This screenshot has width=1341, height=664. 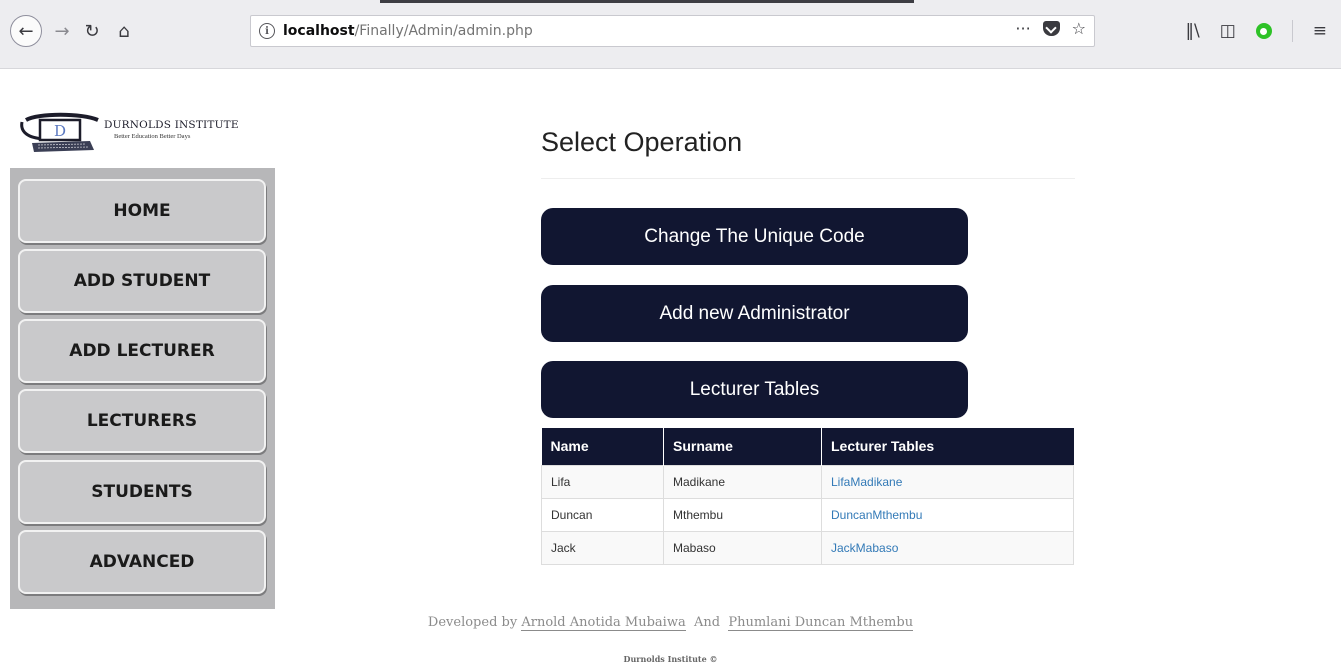 I want to click on column-header-name: Name, so click(x=602, y=446).